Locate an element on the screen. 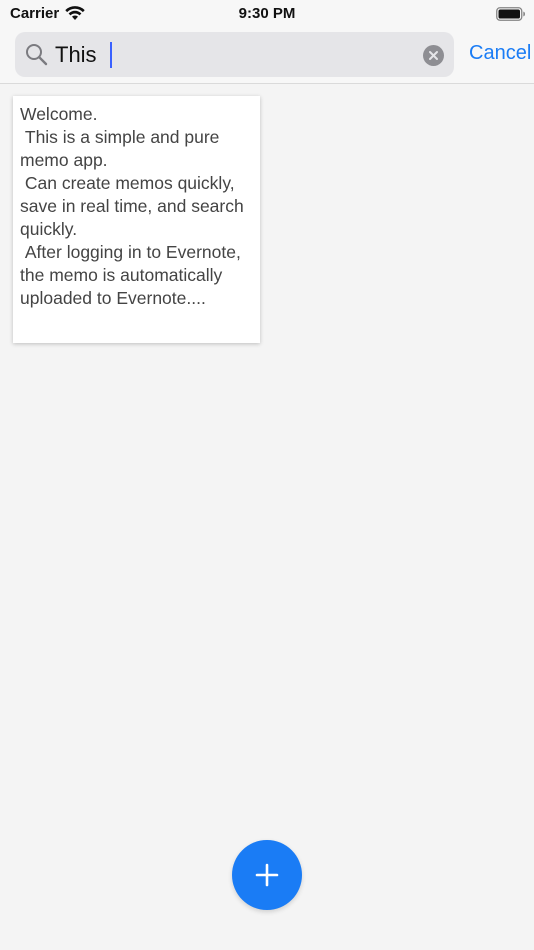 This screenshot has height=950, width=534. status-bar: Carrier 9:30 PM is located at coordinates (267, 14).